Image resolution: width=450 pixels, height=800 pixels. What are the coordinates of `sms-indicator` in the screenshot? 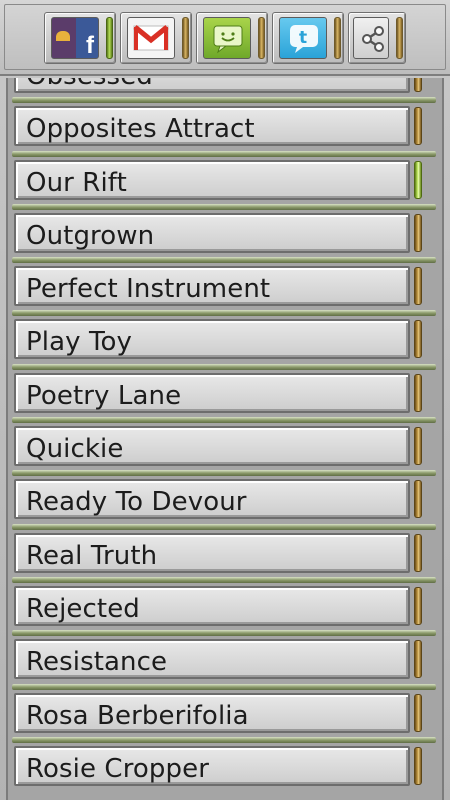 It's located at (261, 38).